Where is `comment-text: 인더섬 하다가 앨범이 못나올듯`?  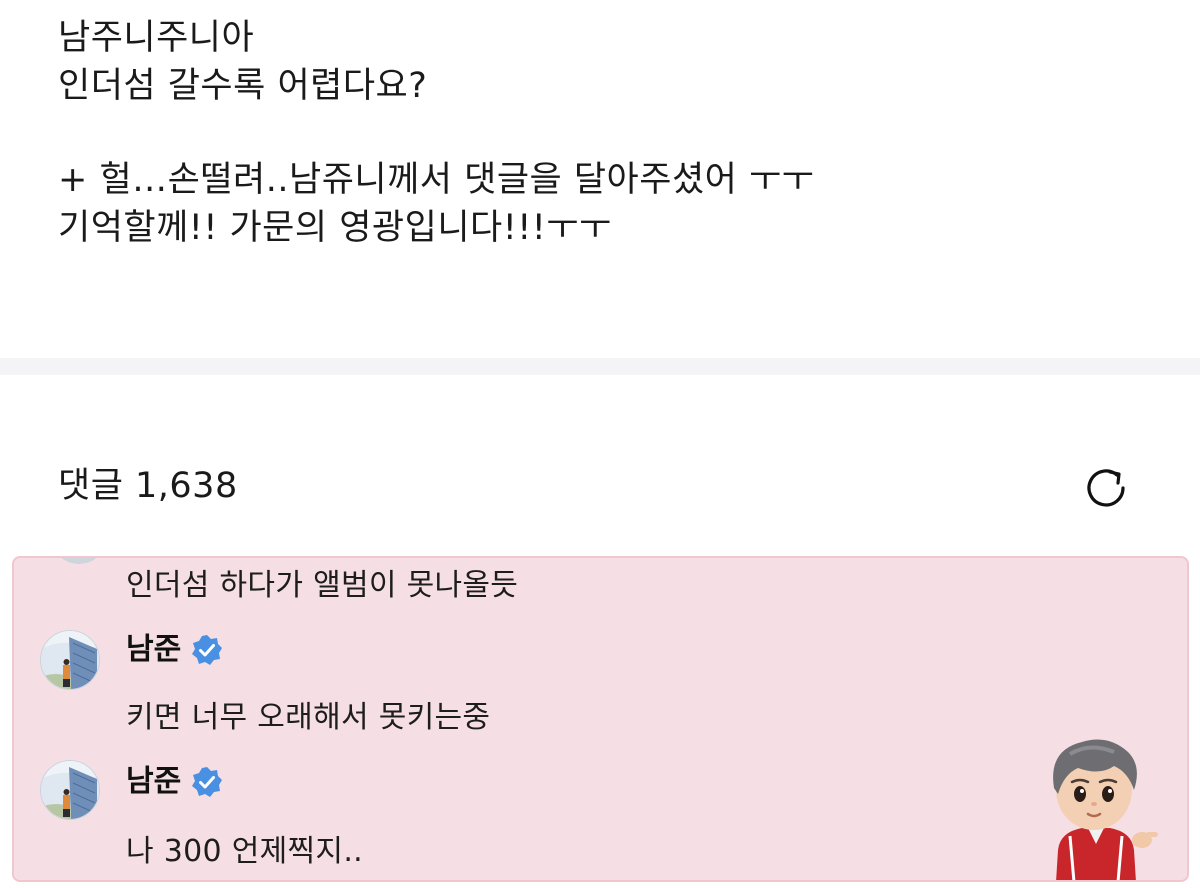
comment-text: 인더섬 하다가 앨범이 못나올듯 is located at coordinates (322, 585).